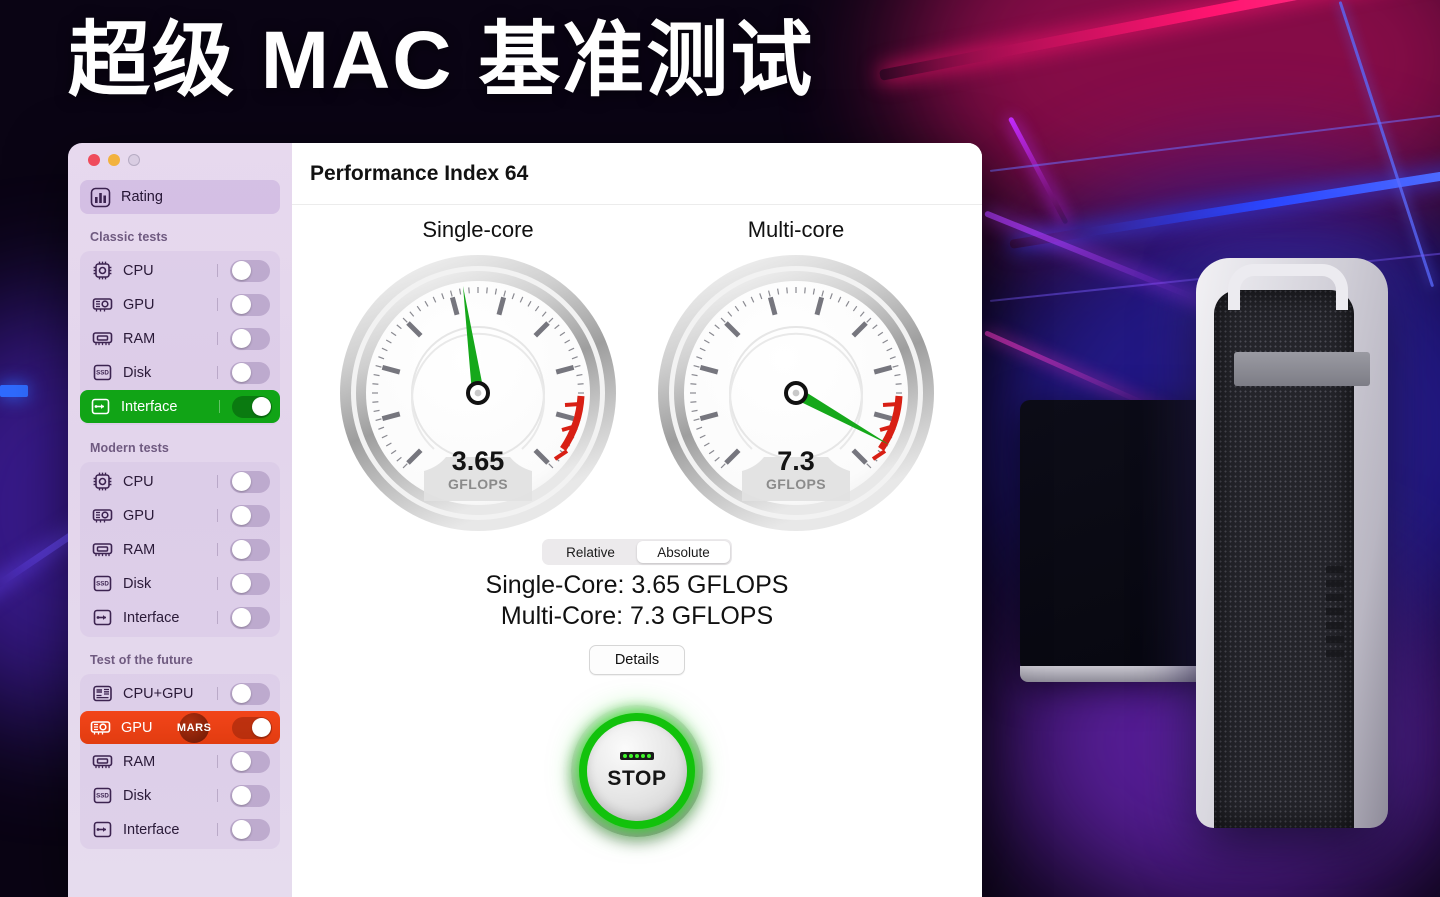  Describe the element at coordinates (637, 660) in the screenshot. I see `details-button: Details` at that location.